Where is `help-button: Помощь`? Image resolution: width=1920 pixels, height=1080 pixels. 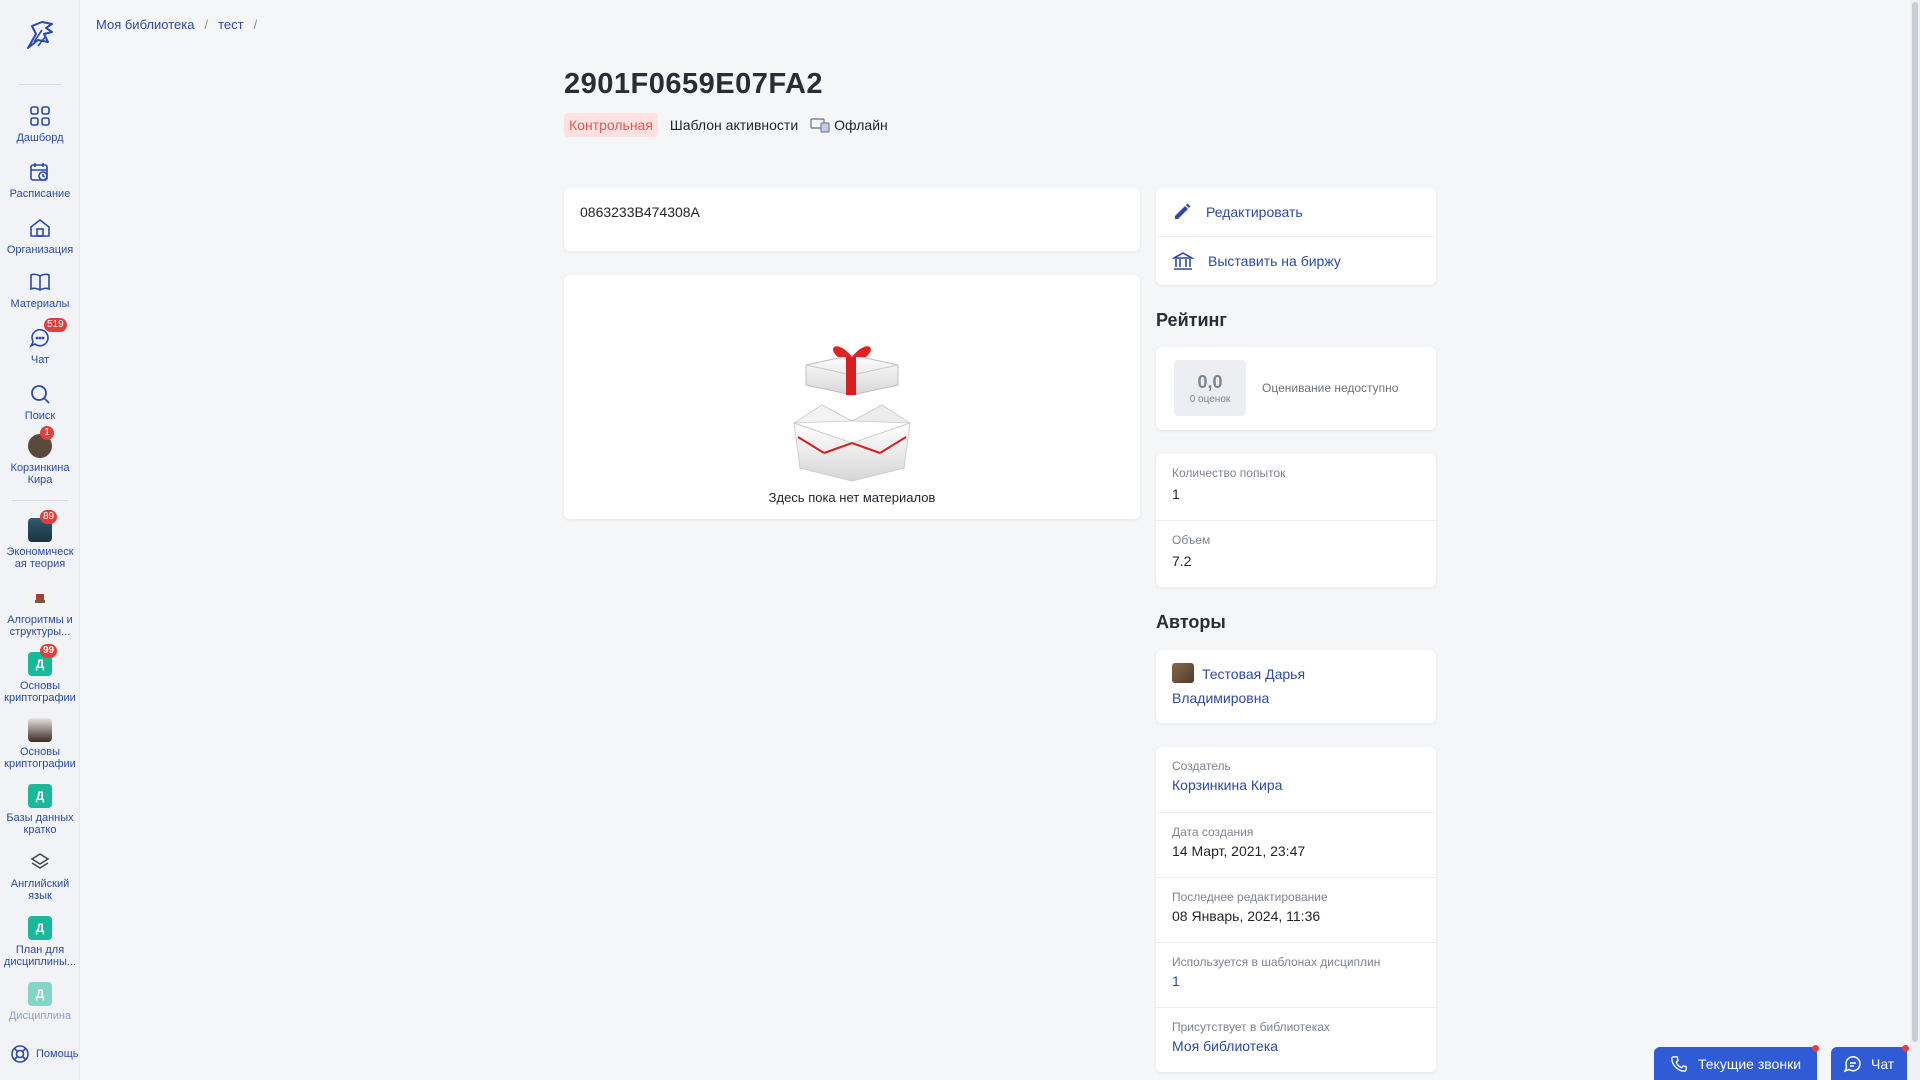
help-button: Помощь is located at coordinates (44, 1054).